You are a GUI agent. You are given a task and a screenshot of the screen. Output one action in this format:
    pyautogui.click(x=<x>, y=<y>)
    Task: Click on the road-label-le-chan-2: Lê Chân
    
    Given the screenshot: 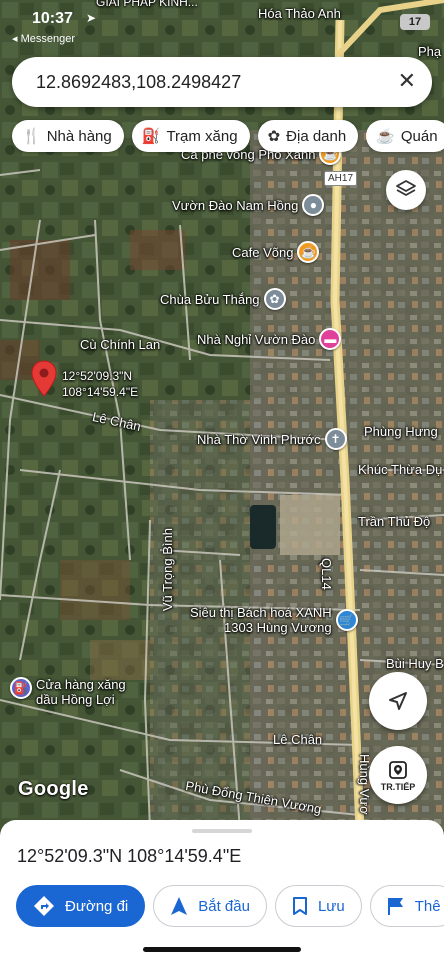 What is the action you would take?
    pyautogui.click(x=298, y=739)
    